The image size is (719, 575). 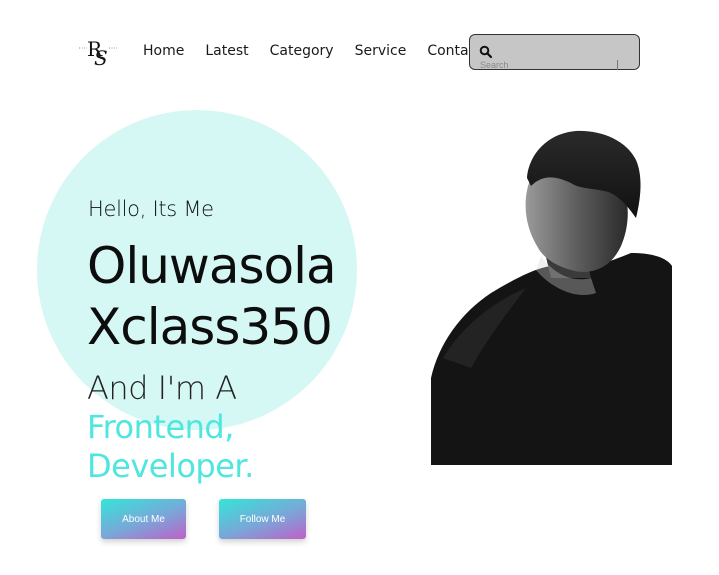 I want to click on hero-role-line1: Frontend,, so click(x=160, y=427).